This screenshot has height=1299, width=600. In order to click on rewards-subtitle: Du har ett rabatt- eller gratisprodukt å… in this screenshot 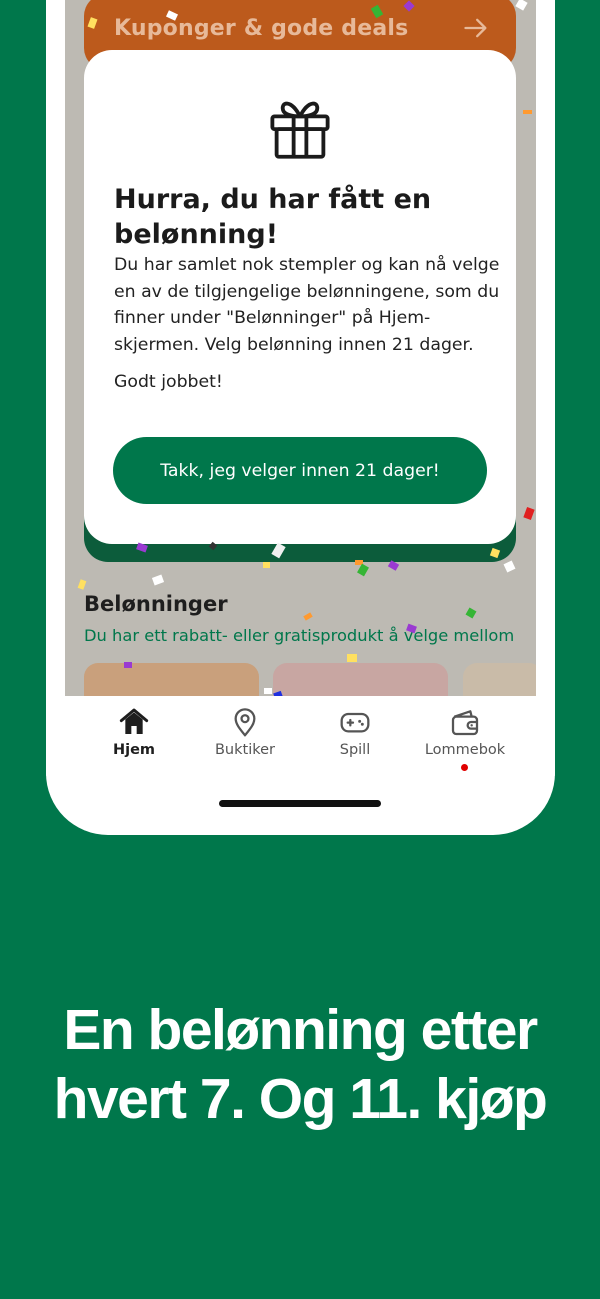, I will do `click(299, 635)`.